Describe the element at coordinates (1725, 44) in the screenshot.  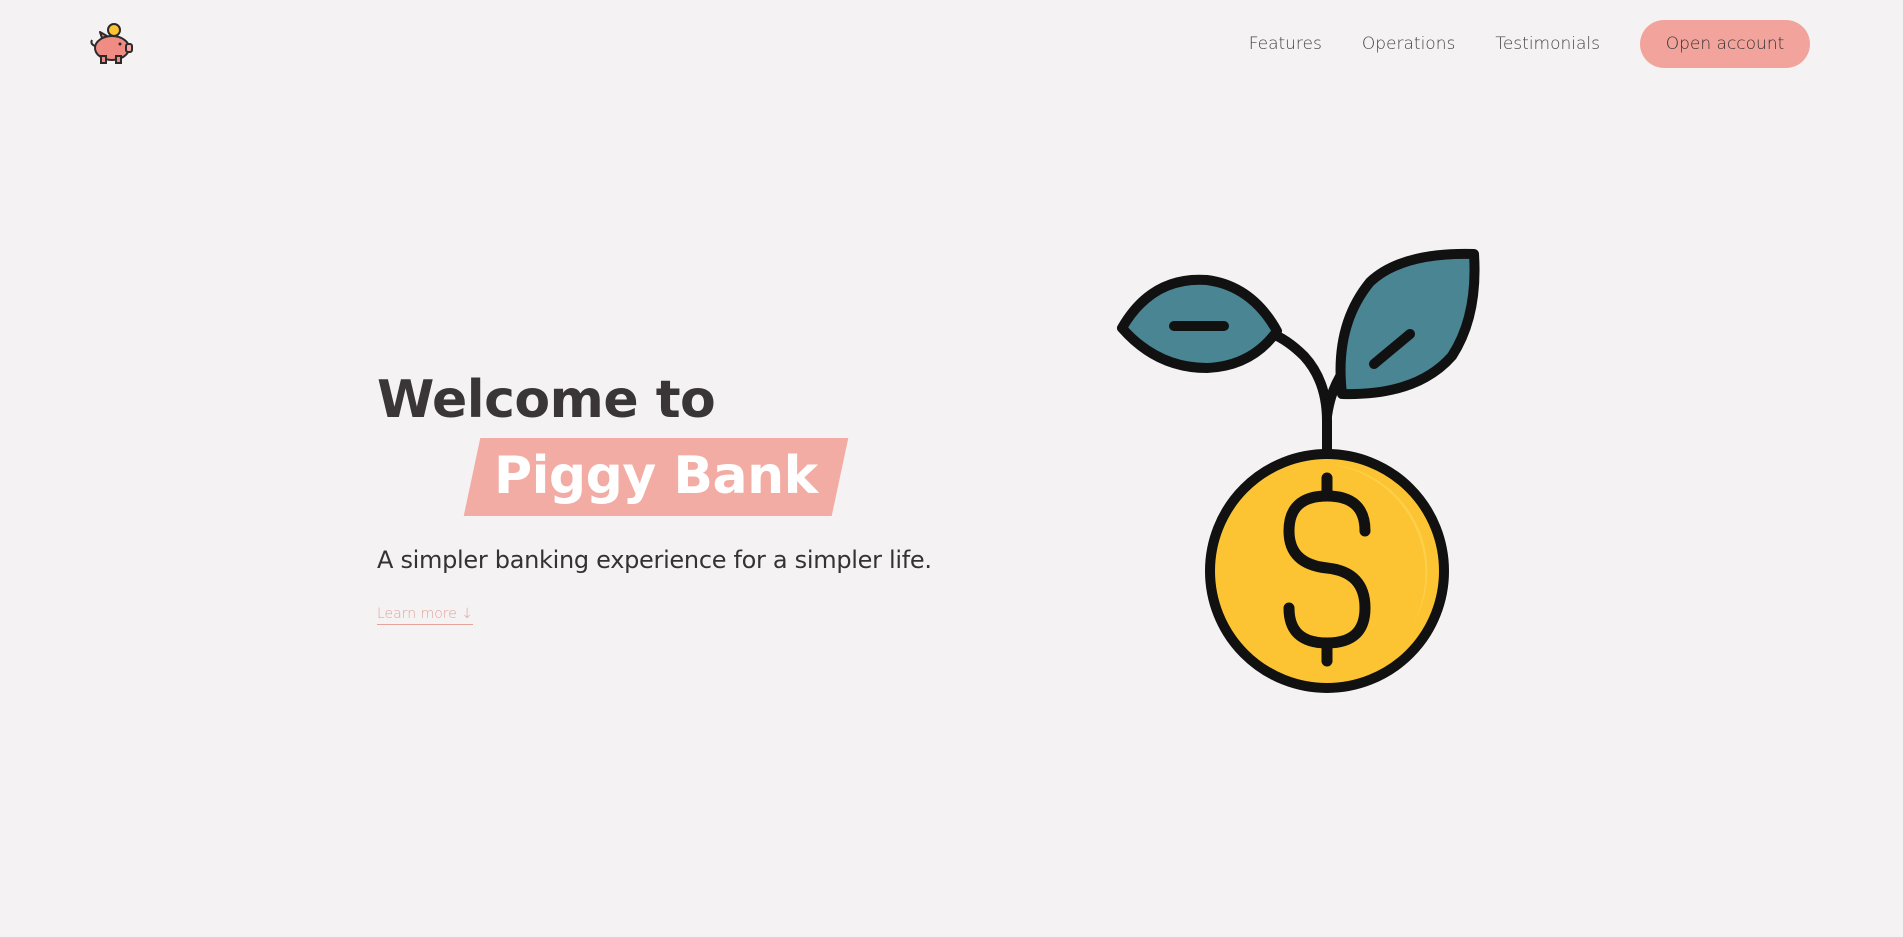
I see `open-account-button: Open account` at that location.